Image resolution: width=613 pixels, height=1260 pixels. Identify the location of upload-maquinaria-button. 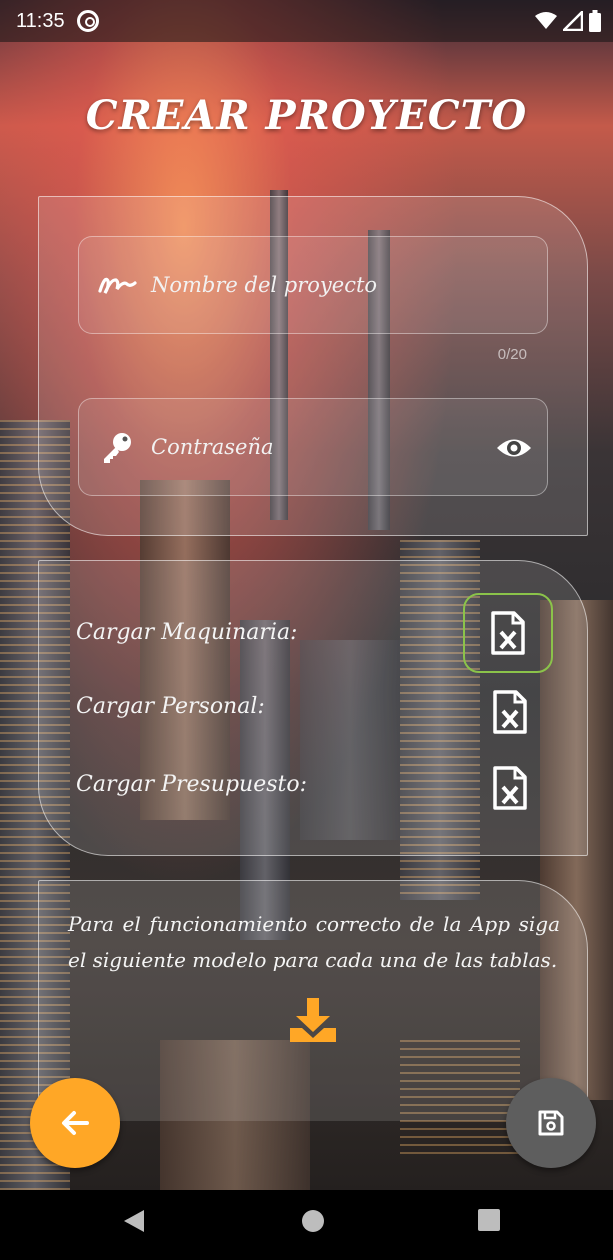
(508, 633).